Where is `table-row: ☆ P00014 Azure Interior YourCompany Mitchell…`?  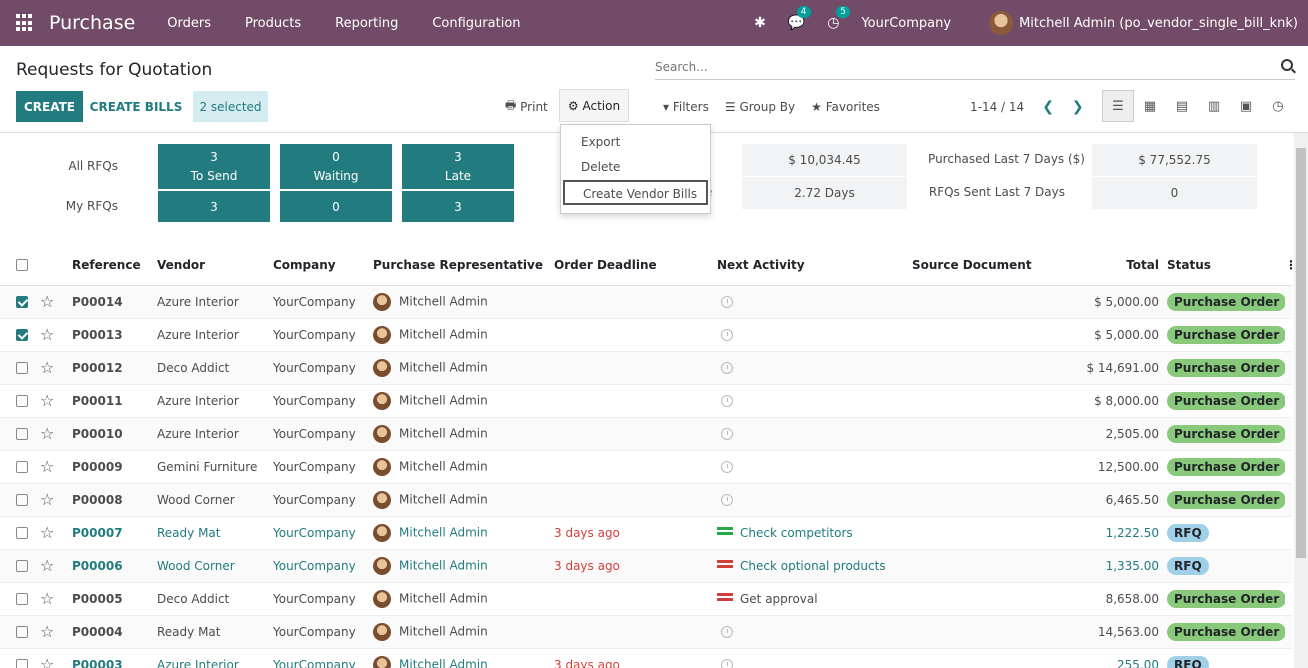
table-row: ☆ P00014 Azure Interior YourCompany Mitchell… is located at coordinates (646, 302).